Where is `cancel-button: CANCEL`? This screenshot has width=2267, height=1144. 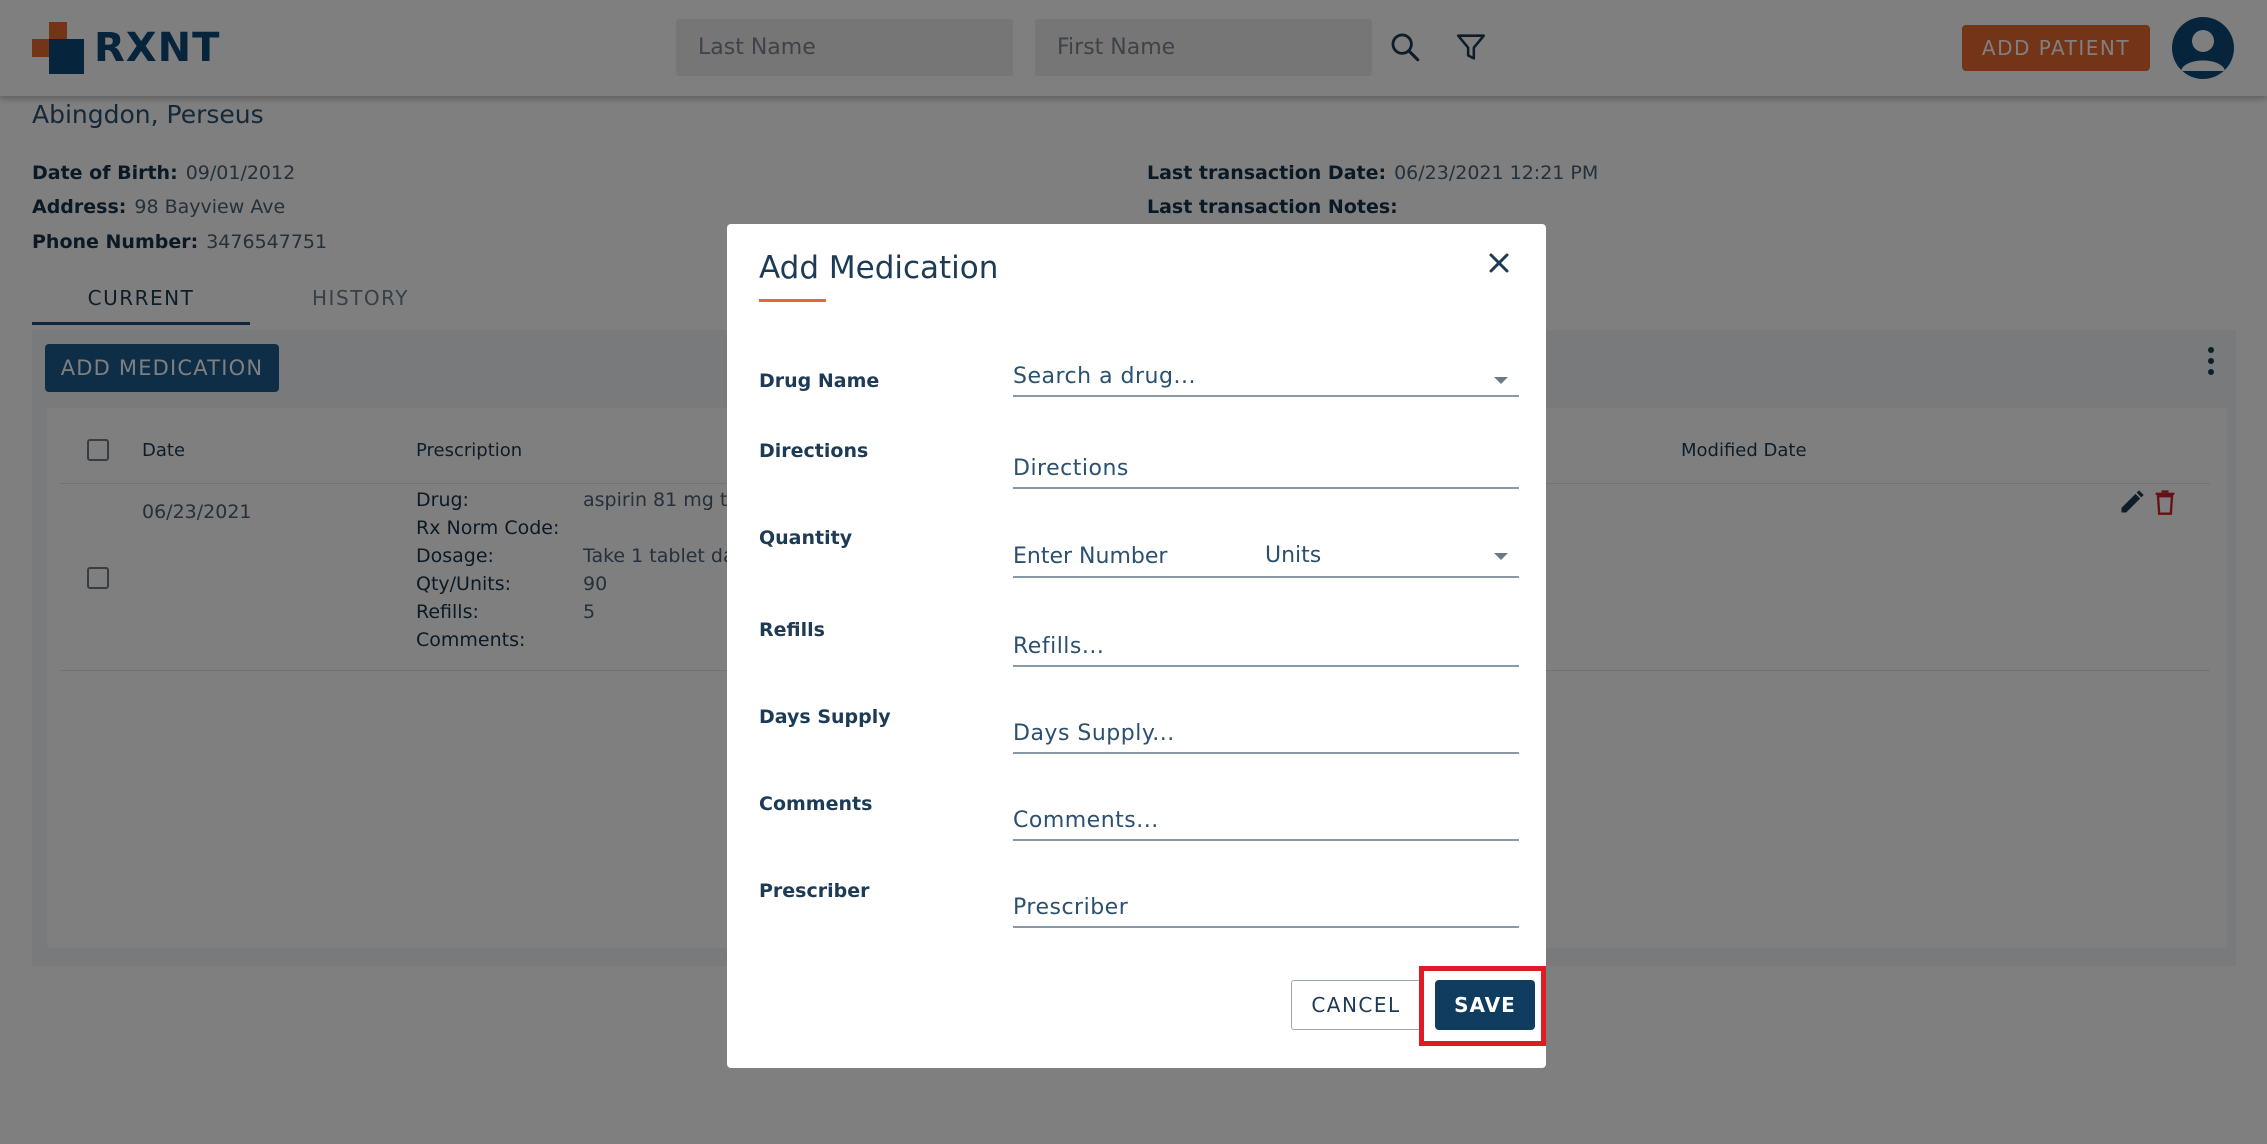 cancel-button: CANCEL is located at coordinates (1356, 1005).